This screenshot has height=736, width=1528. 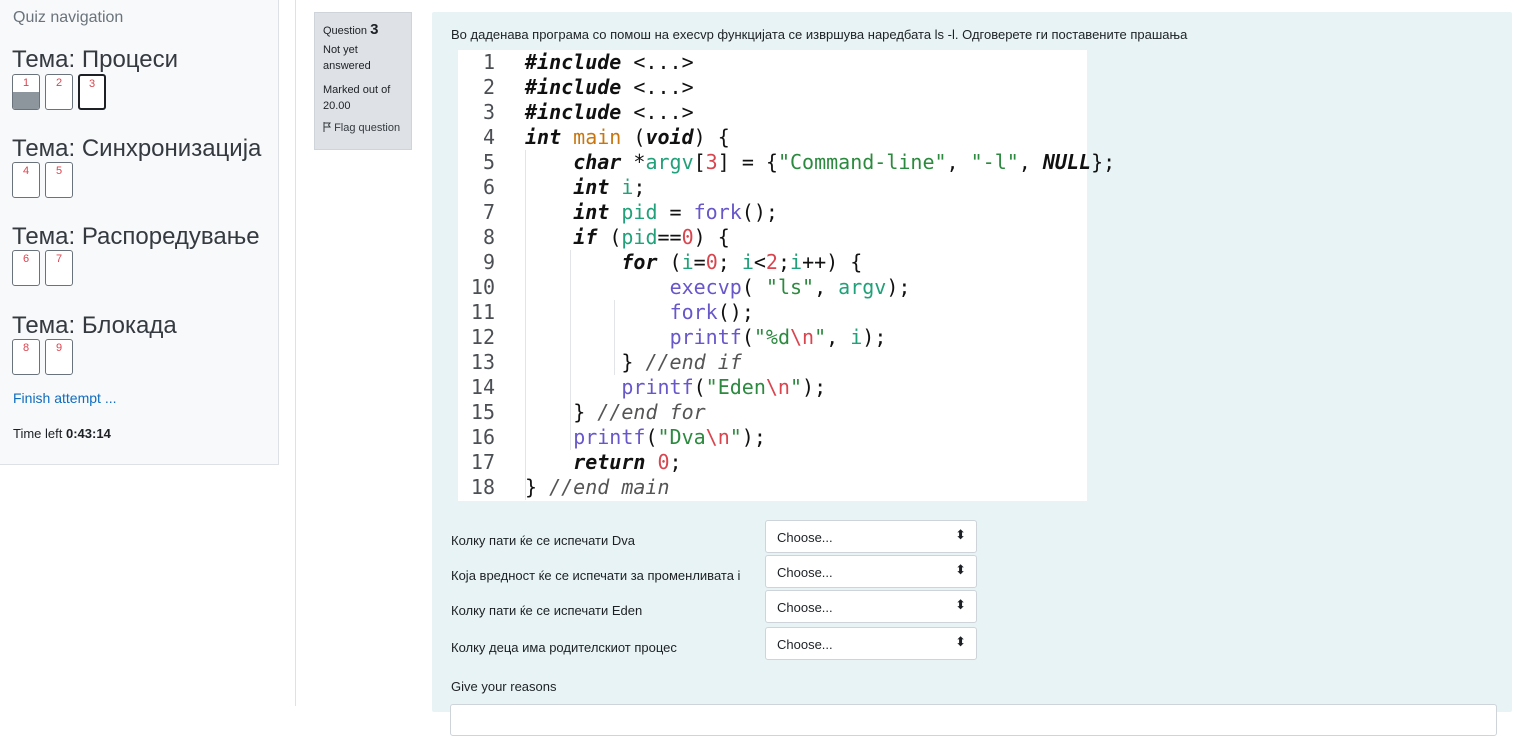 What do you see at coordinates (26, 100) in the screenshot?
I see `answered-indicator` at bounding box center [26, 100].